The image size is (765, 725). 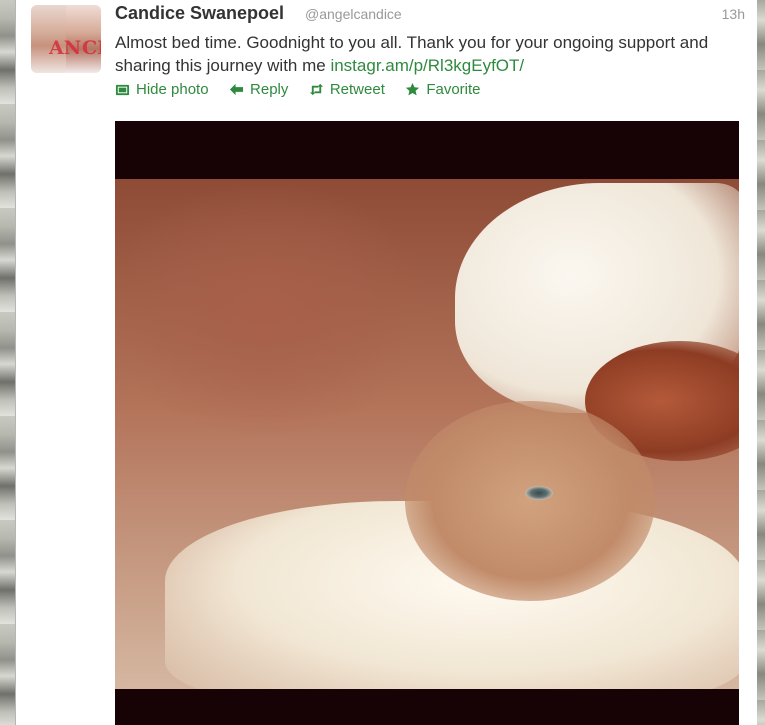 I want to click on hide-photo-button: Hide photo, so click(x=162, y=89).